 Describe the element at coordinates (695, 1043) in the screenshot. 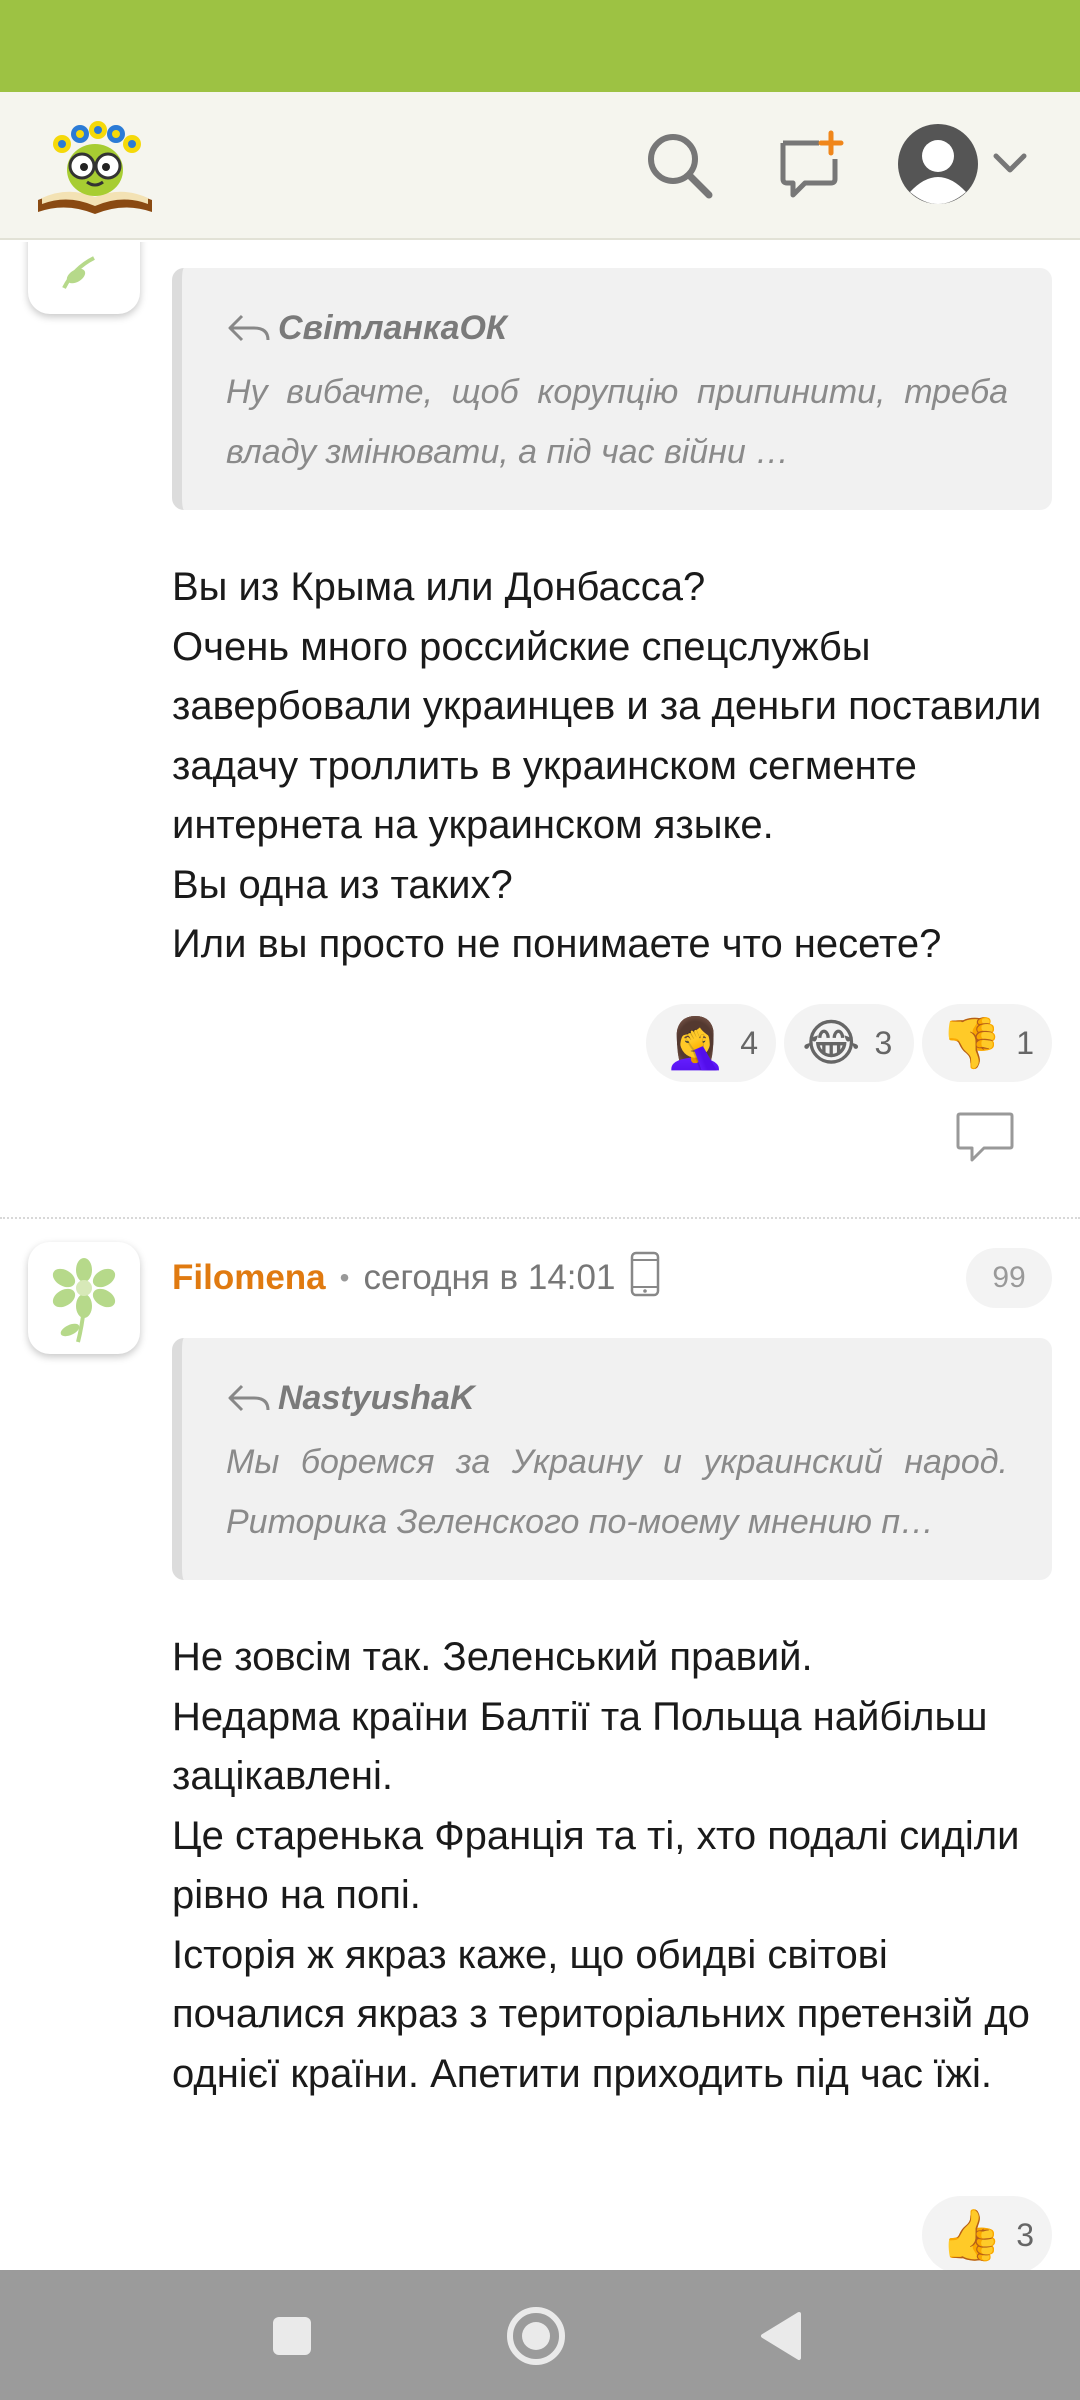

I see `facepalm-icon: 🤦‍♀️` at that location.